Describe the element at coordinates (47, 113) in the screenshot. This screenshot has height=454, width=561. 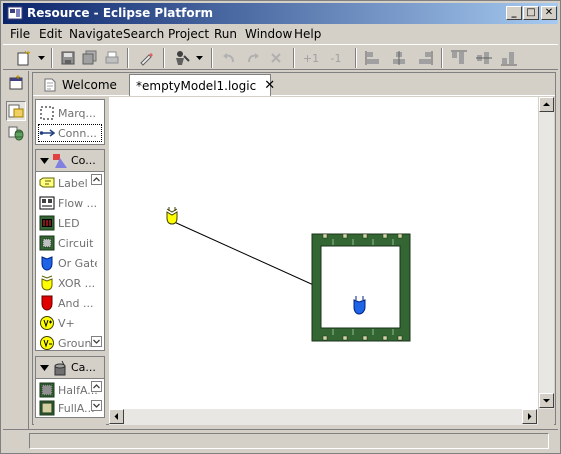
I see `marquee-icon` at that location.